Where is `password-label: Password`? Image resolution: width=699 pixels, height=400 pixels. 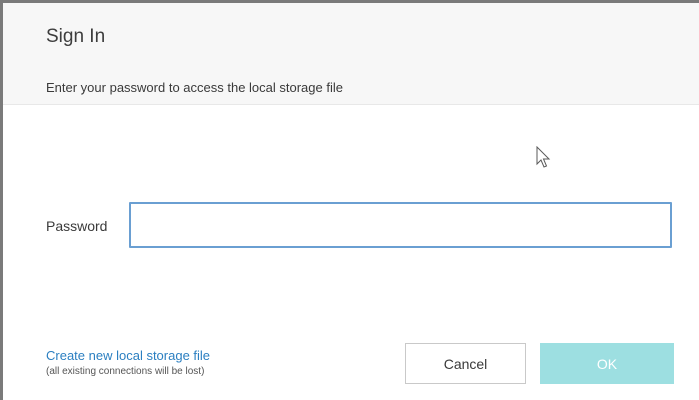 password-label: Password is located at coordinates (77, 226).